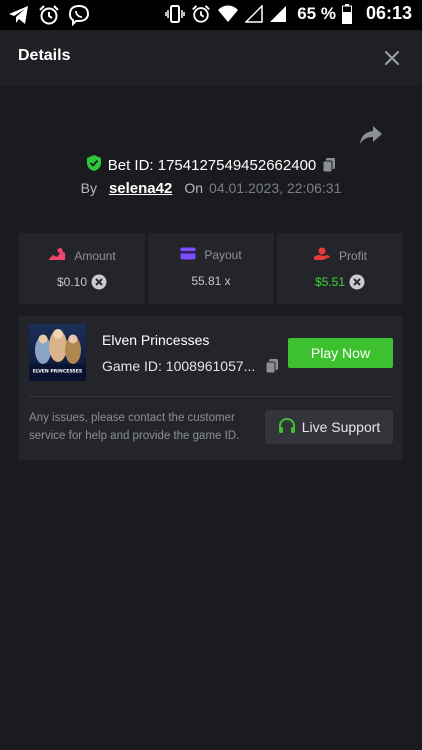 This screenshot has height=750, width=422. What do you see at coordinates (188, 255) in the screenshot?
I see `wallet-icon` at bounding box center [188, 255].